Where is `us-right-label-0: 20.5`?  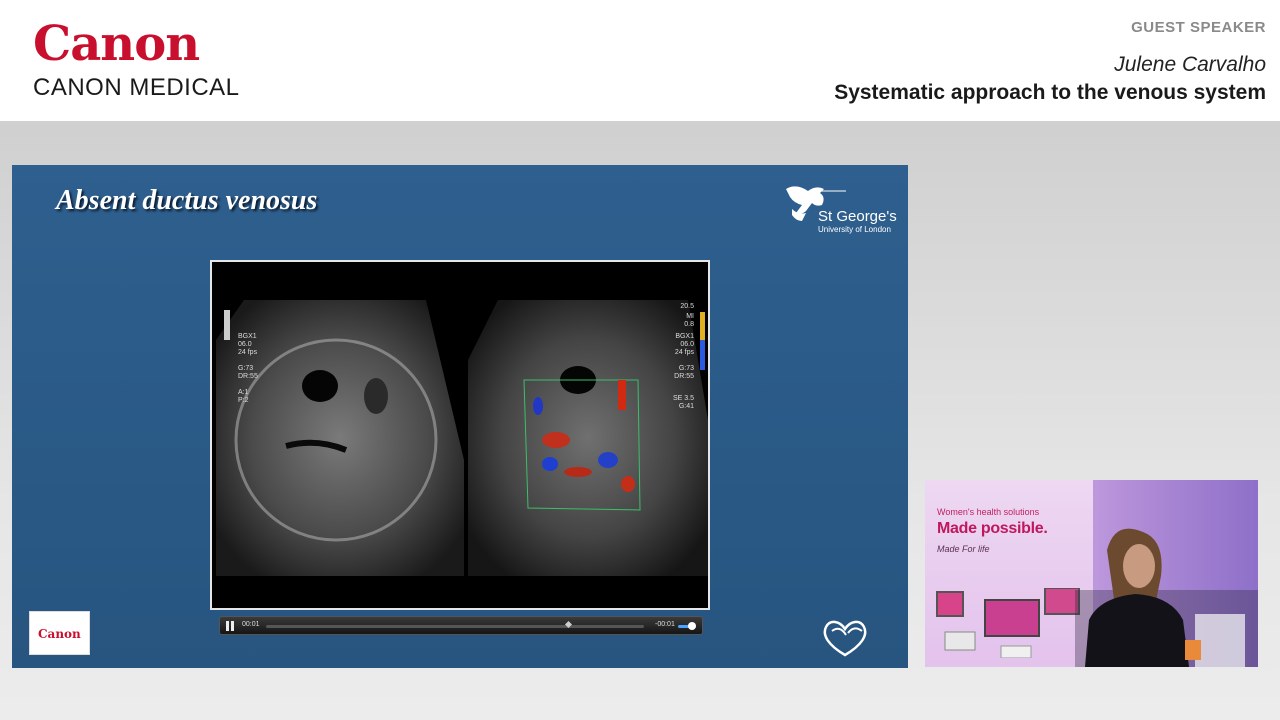
us-right-label-0: 20.5 is located at coordinates (687, 306).